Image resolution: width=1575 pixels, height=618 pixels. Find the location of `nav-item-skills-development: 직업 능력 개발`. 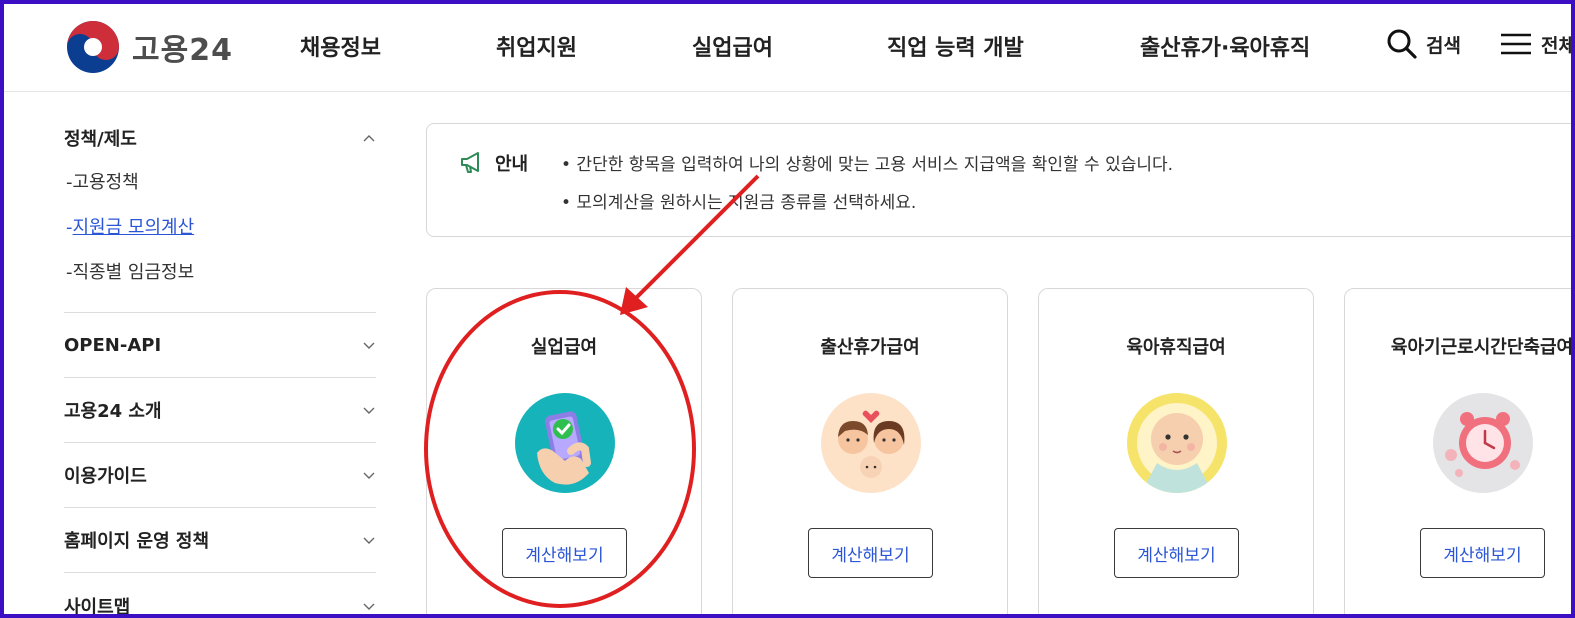

nav-item-skills-development: 직업 능력 개발 is located at coordinates (955, 46).